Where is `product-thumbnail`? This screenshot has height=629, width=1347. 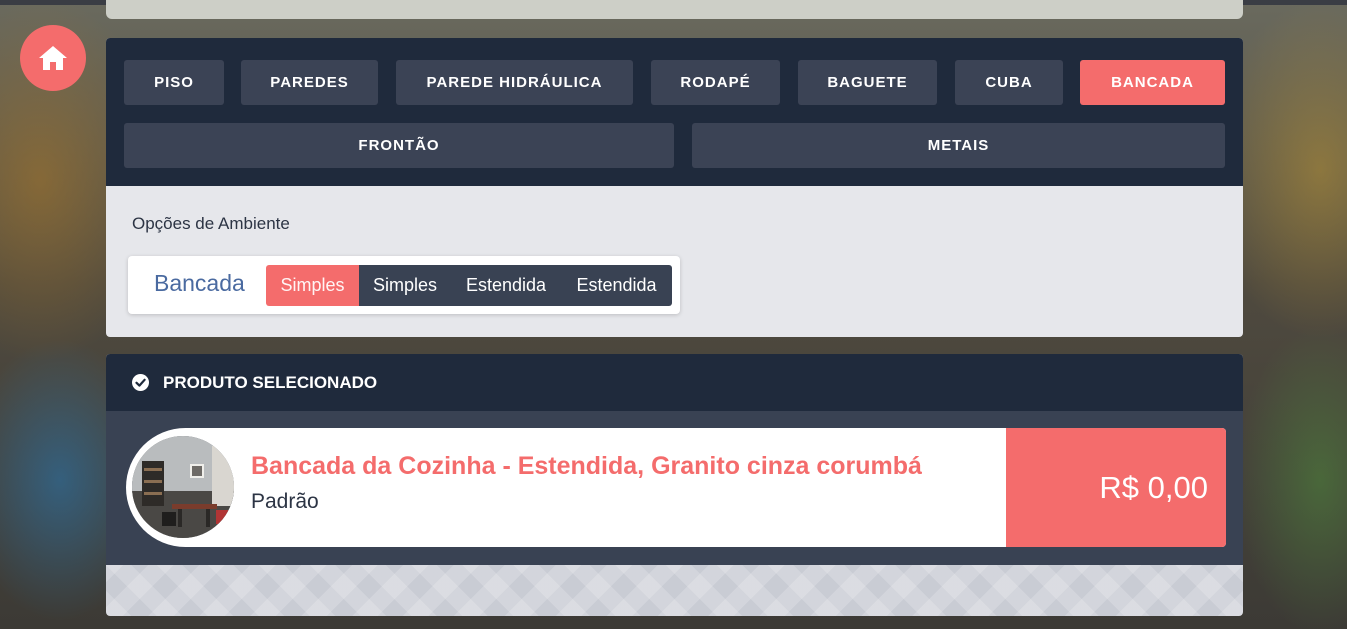
product-thumbnail is located at coordinates (183, 487).